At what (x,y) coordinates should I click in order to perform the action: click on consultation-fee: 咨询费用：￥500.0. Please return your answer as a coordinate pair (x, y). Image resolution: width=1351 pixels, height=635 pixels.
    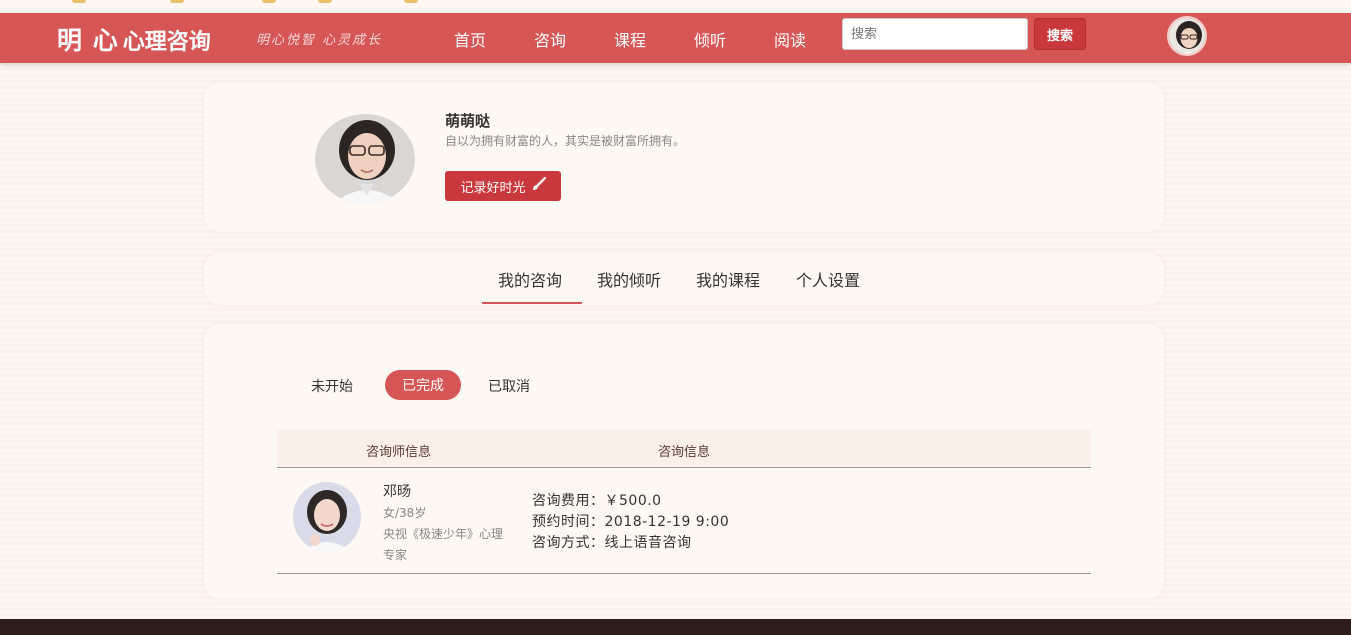
    Looking at the image, I should click on (597, 501).